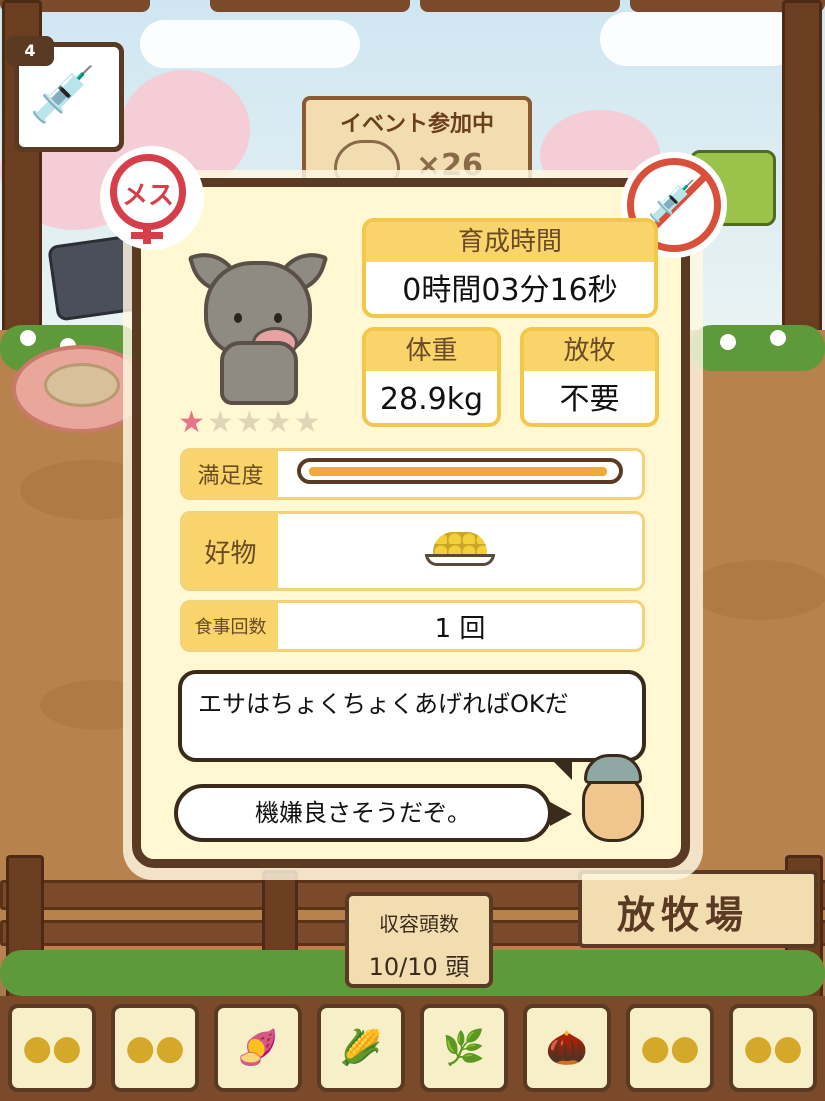 This screenshot has width=825, height=1101. I want to click on feed-slot-1: ●●, so click(52, 1048).